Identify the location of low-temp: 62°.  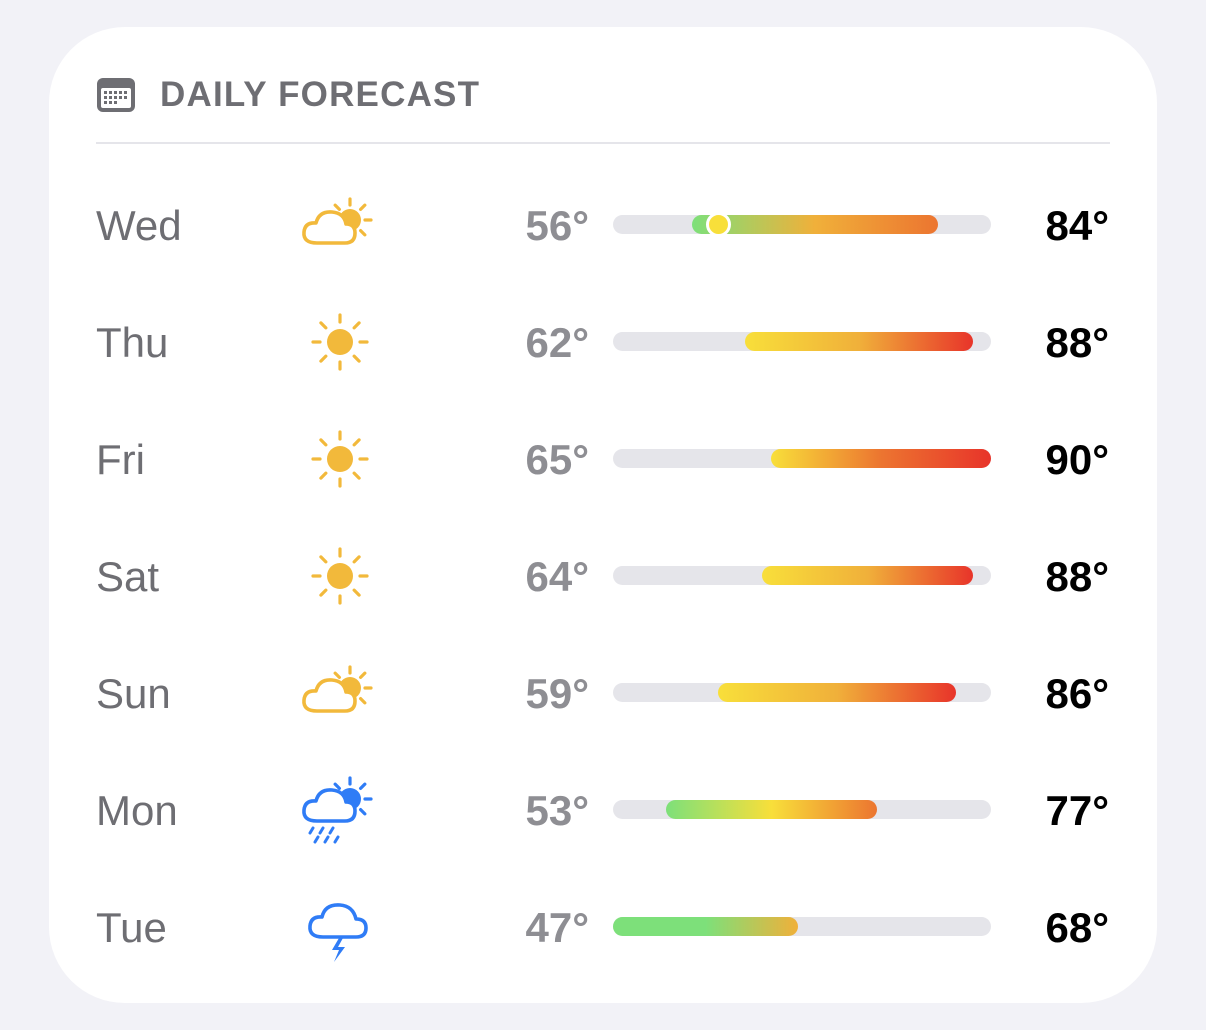
(557, 342).